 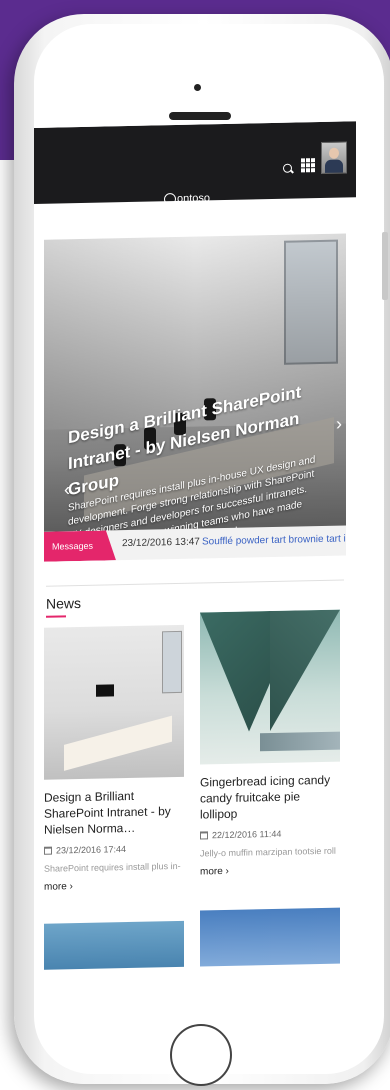 I want to click on news-card-date-text: 23/12/2016 17:44, so click(x=91, y=850).